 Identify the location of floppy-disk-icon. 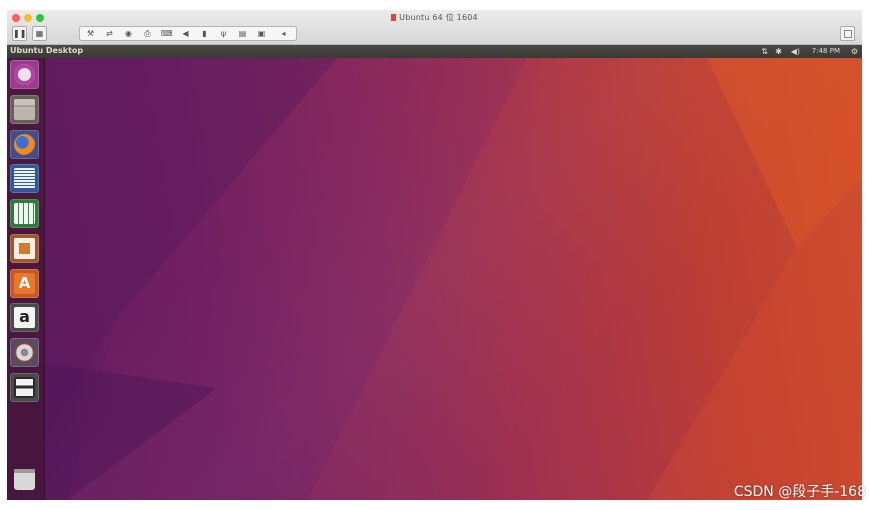
(24, 387).